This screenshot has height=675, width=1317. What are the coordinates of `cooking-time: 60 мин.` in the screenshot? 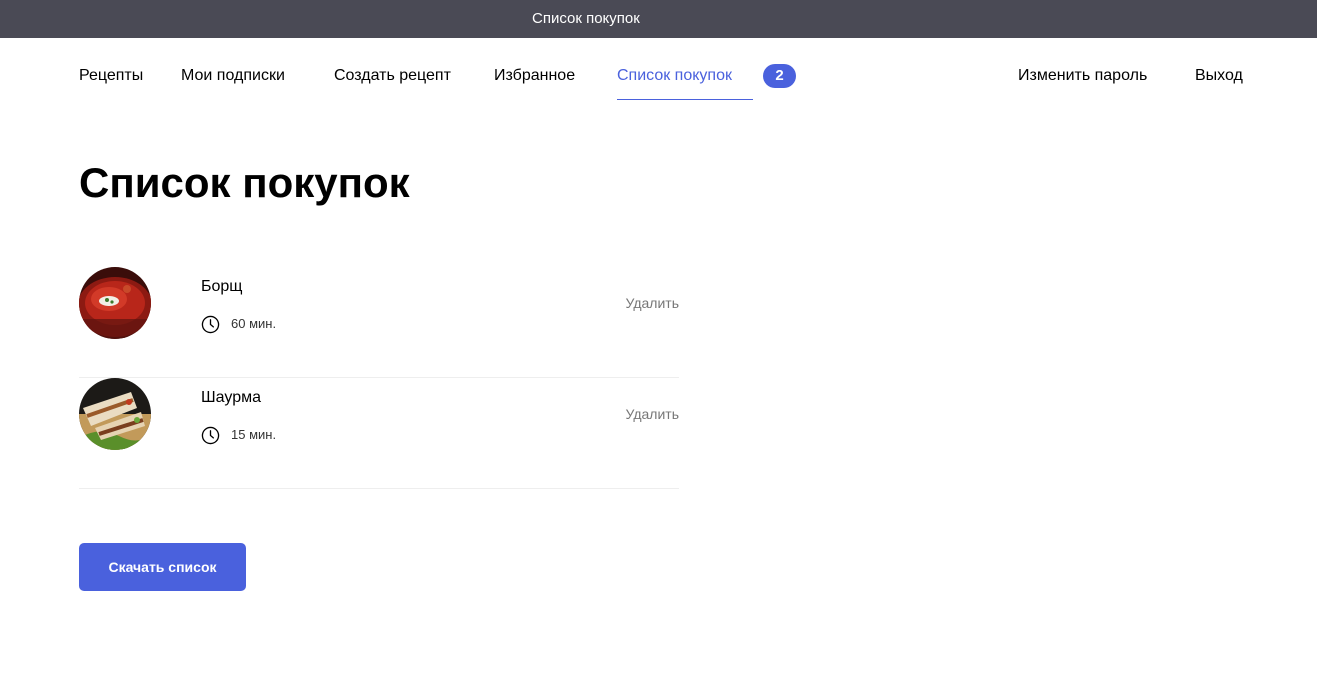 It's located at (238, 324).